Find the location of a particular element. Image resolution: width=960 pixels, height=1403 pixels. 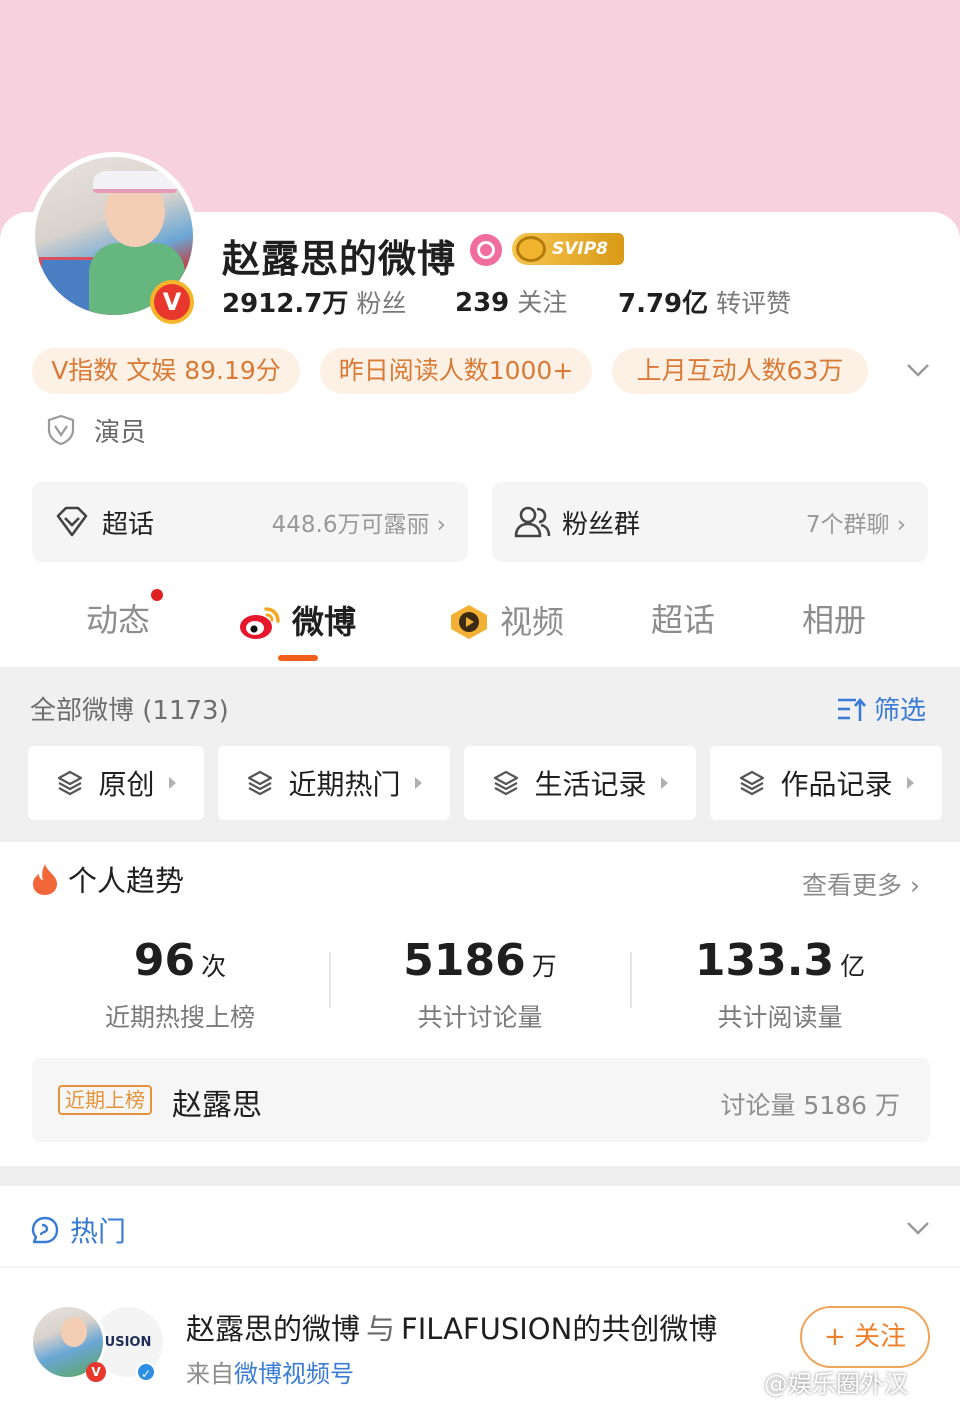

hot-section-header: 热门 is located at coordinates (78, 1230).